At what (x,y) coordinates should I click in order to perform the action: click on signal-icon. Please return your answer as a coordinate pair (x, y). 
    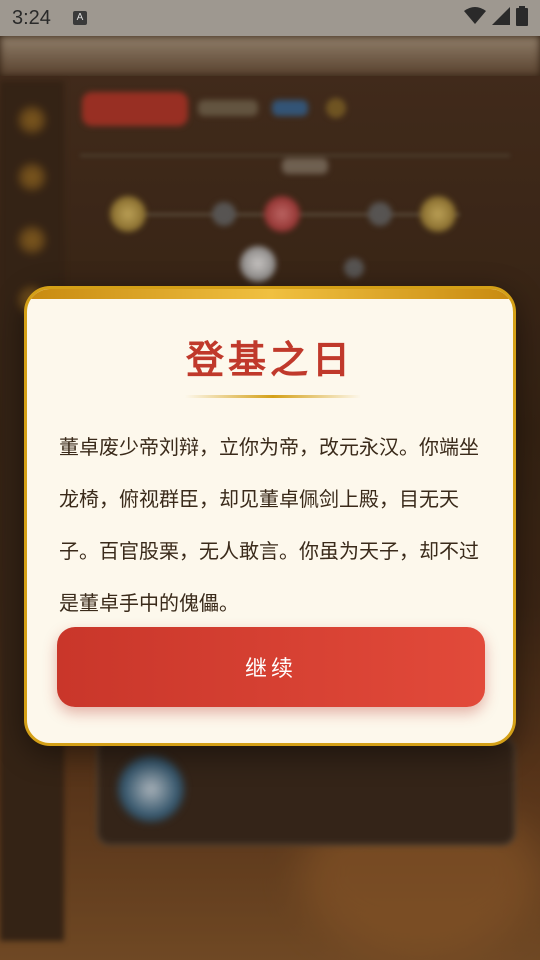
    Looking at the image, I should click on (501, 18).